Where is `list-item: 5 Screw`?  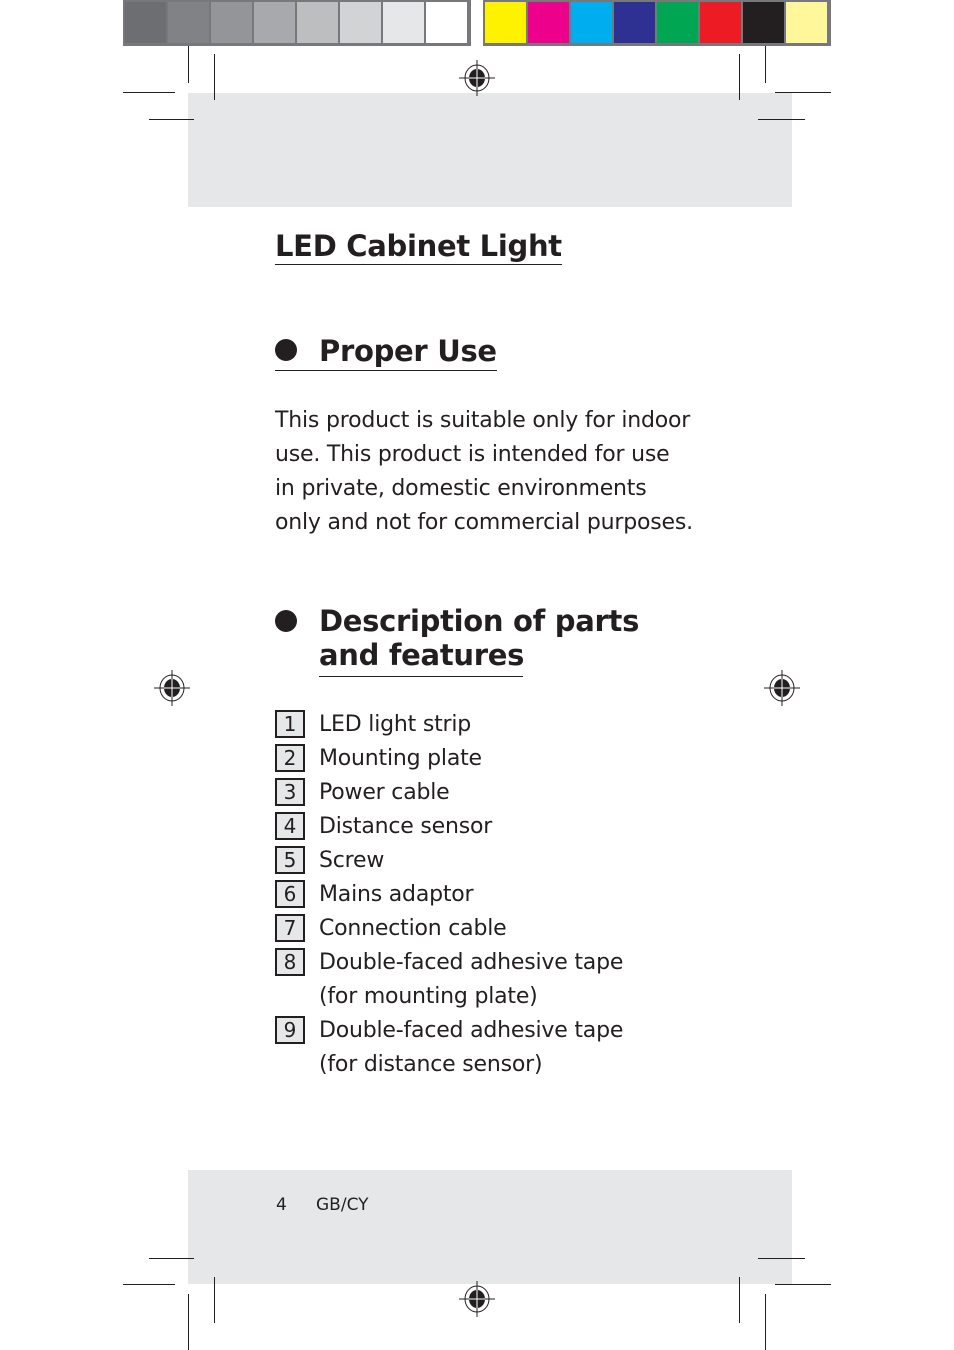 list-item: 5 Screw is located at coordinates (485, 861).